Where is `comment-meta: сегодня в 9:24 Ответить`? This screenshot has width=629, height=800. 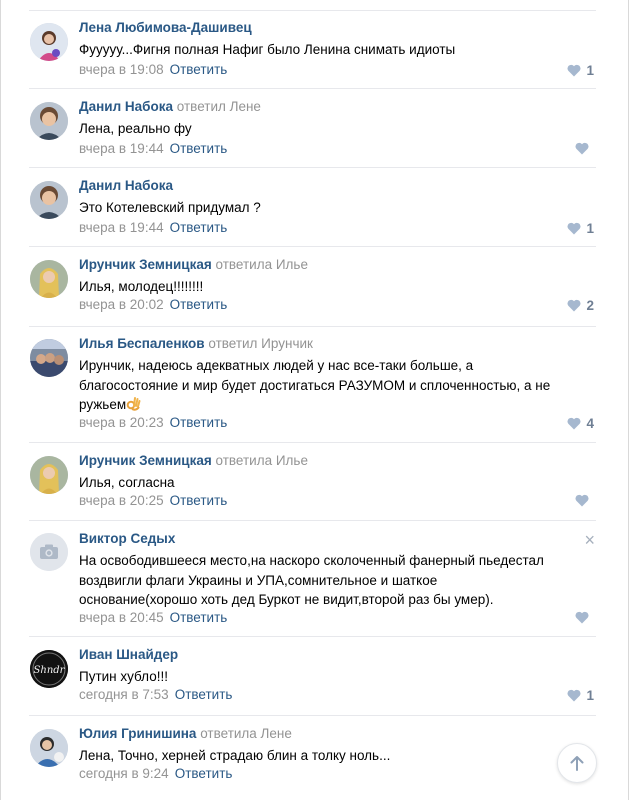 comment-meta: сегодня в 9:24 Ответить is located at coordinates (155, 773).